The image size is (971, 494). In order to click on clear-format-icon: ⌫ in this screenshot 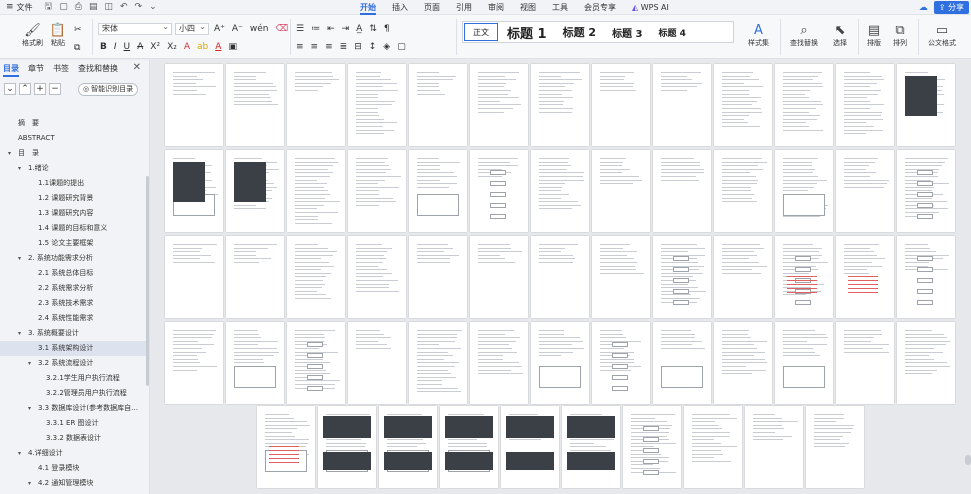, I will do `click(281, 29)`.